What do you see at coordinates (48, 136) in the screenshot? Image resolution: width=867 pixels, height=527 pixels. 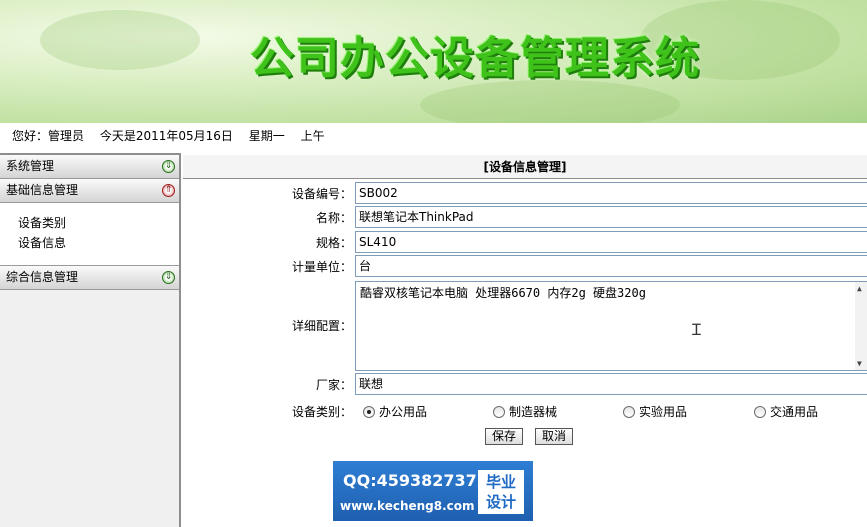 I see `user-greeting: 您好：管理员` at bounding box center [48, 136].